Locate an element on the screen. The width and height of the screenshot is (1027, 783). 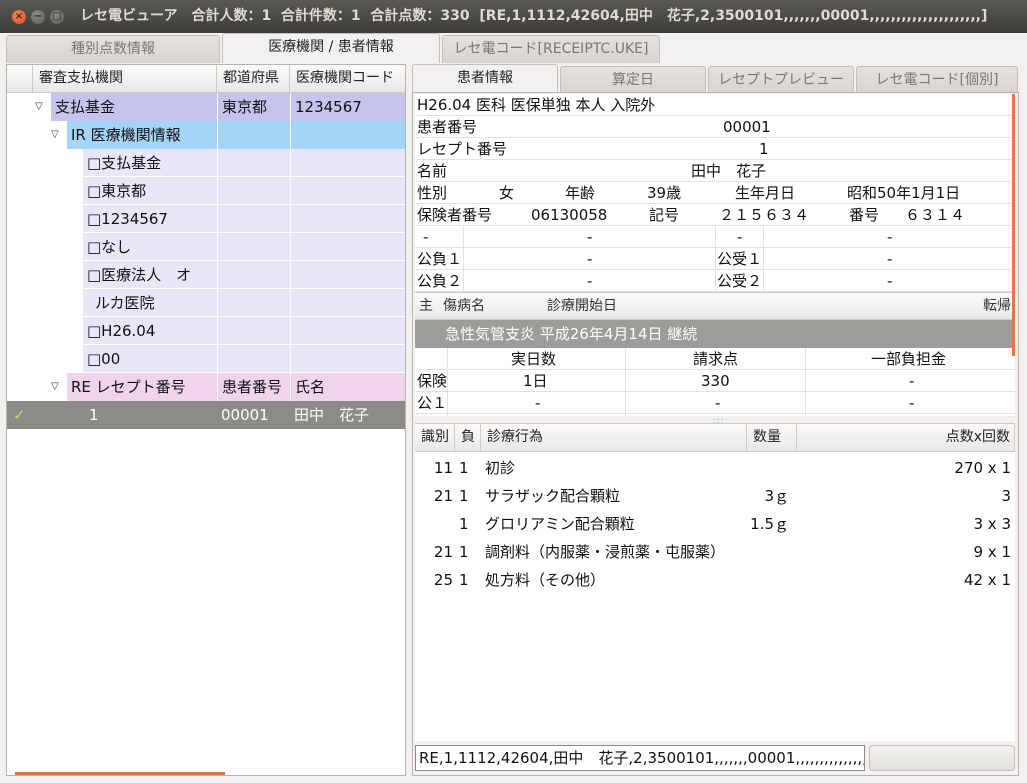
tree-ir-col3 is located at coordinates (347, 135).